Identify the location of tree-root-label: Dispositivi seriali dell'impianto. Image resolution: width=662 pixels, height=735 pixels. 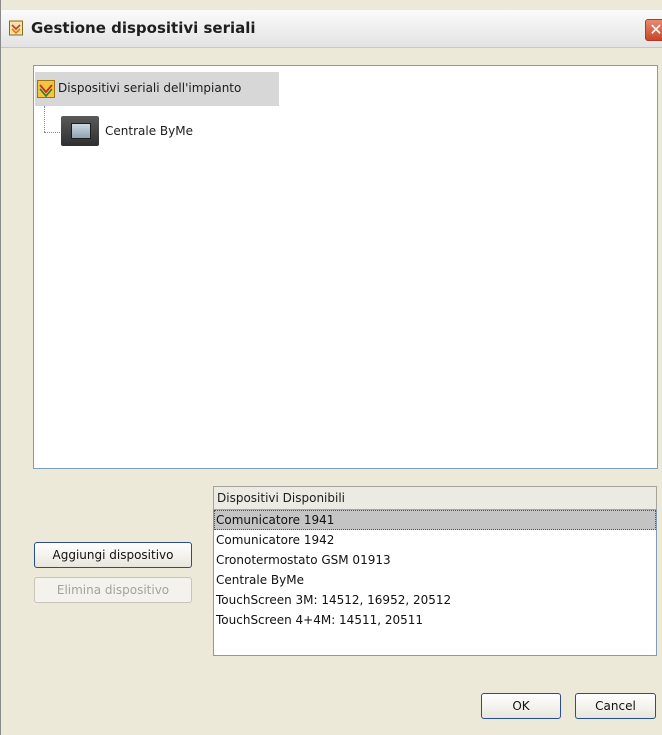
(150, 88).